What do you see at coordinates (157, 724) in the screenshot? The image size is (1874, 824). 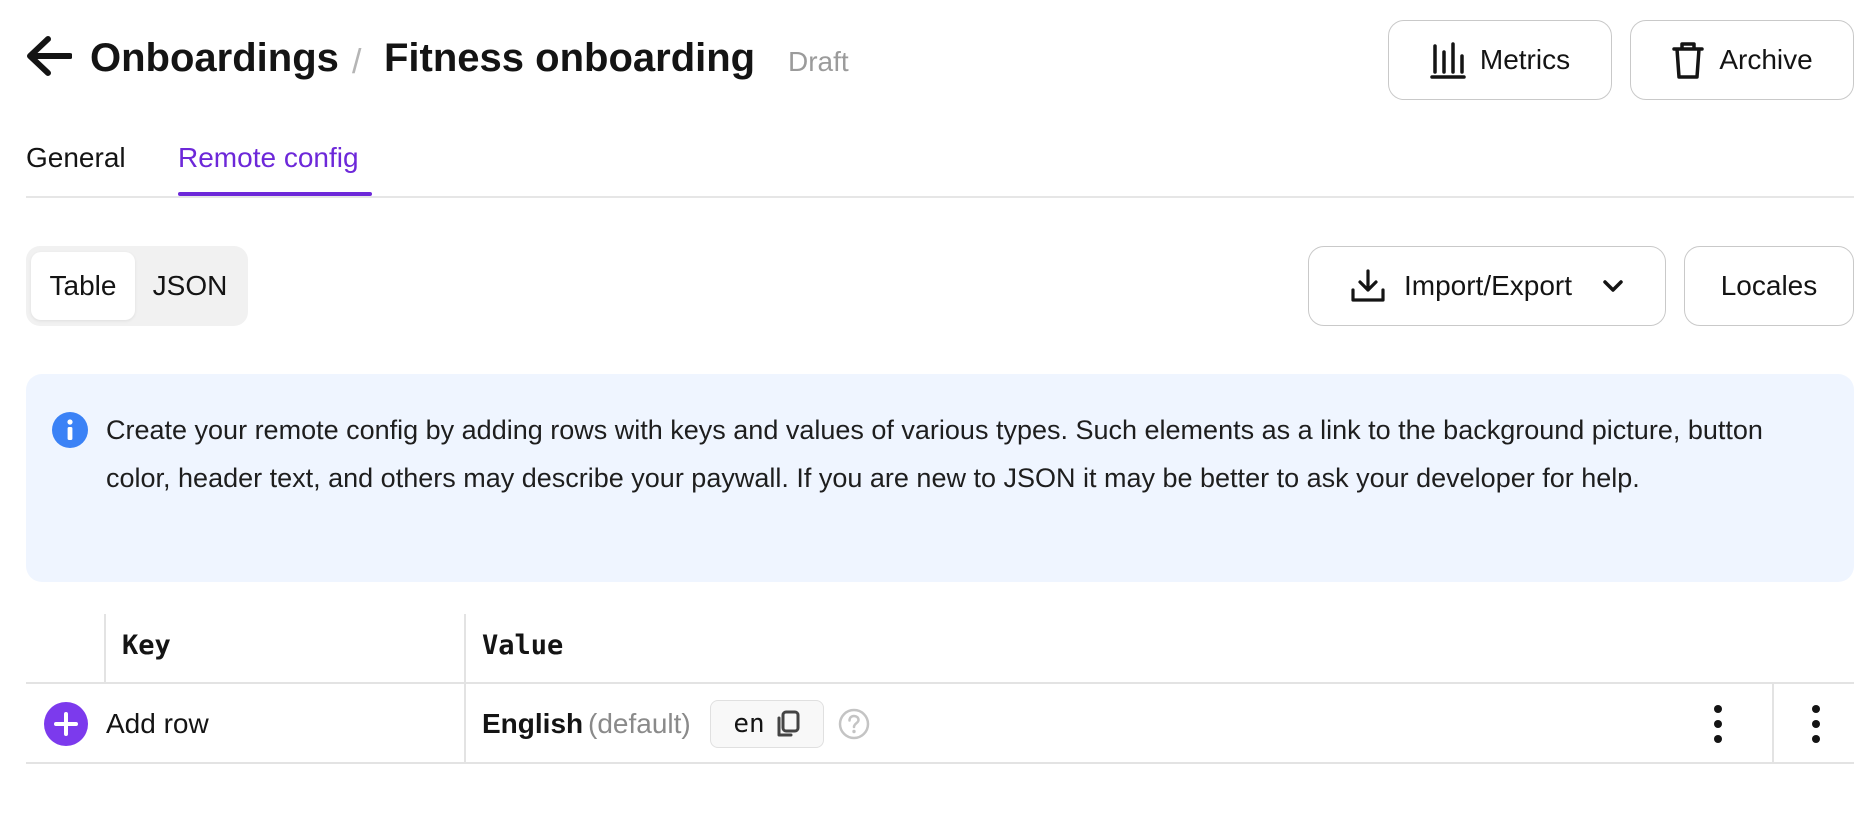 I see `add-row-label: Add row` at bounding box center [157, 724].